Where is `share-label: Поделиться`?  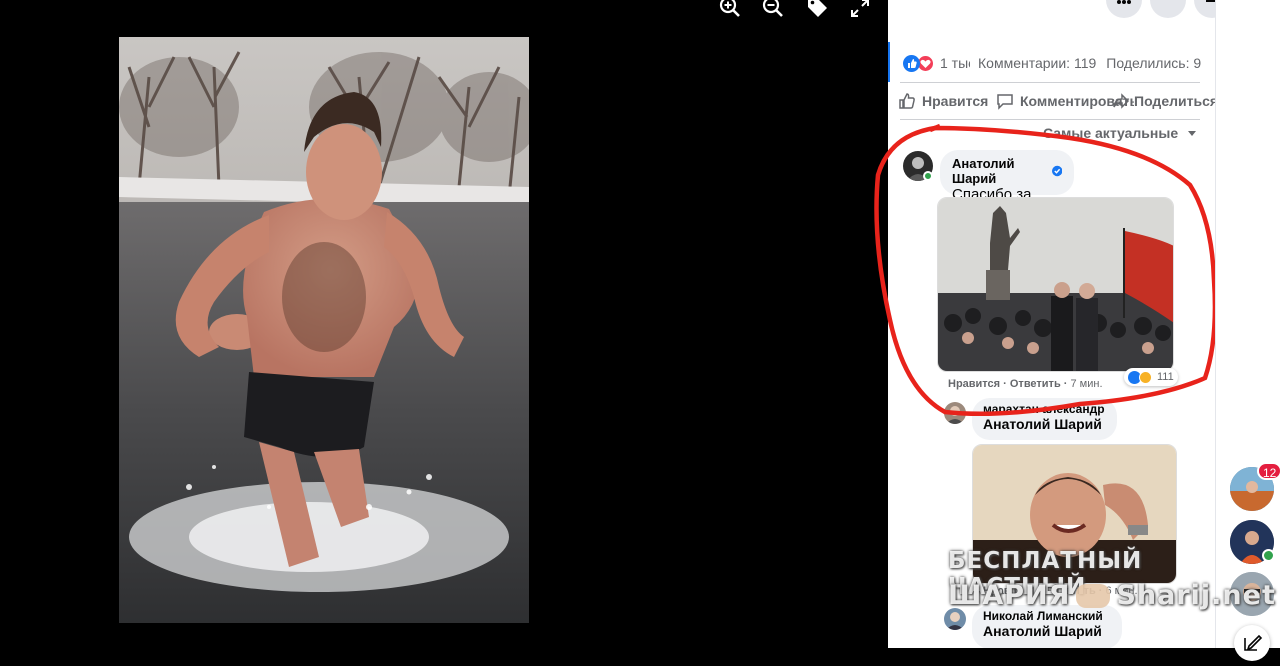
share-label: Поделиться is located at coordinates (1176, 101).